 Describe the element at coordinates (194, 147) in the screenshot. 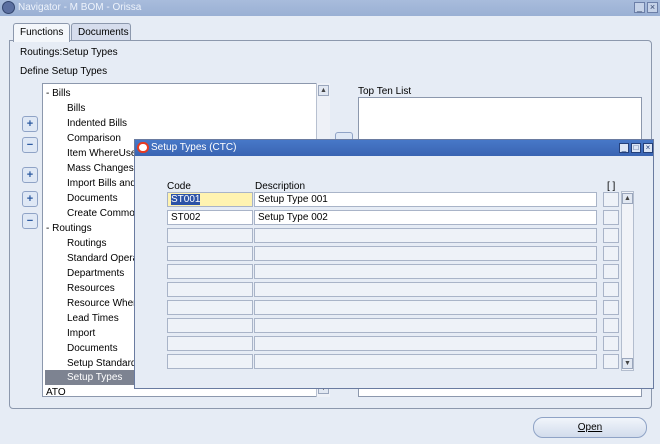

I see `dialog-title: Setup Types (CTC)` at that location.